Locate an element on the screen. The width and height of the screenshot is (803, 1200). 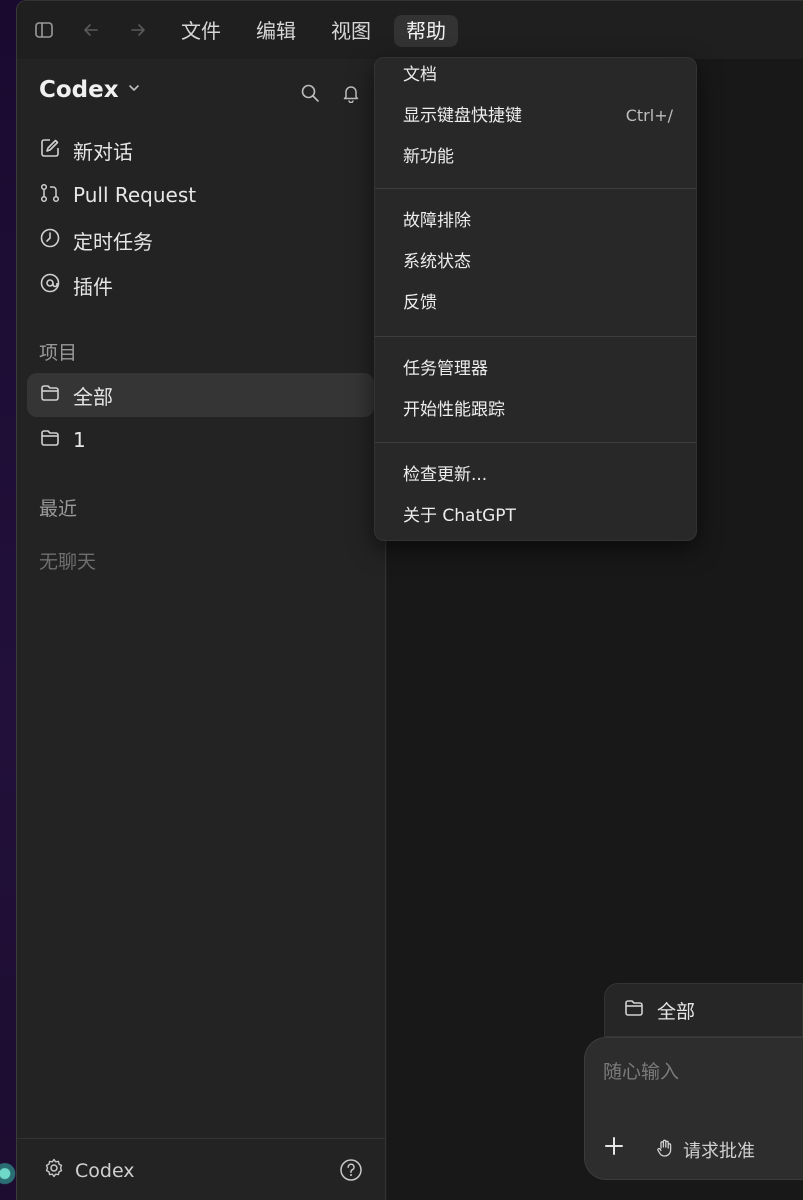
menu-item-label: 系统状态 is located at coordinates (437, 262).